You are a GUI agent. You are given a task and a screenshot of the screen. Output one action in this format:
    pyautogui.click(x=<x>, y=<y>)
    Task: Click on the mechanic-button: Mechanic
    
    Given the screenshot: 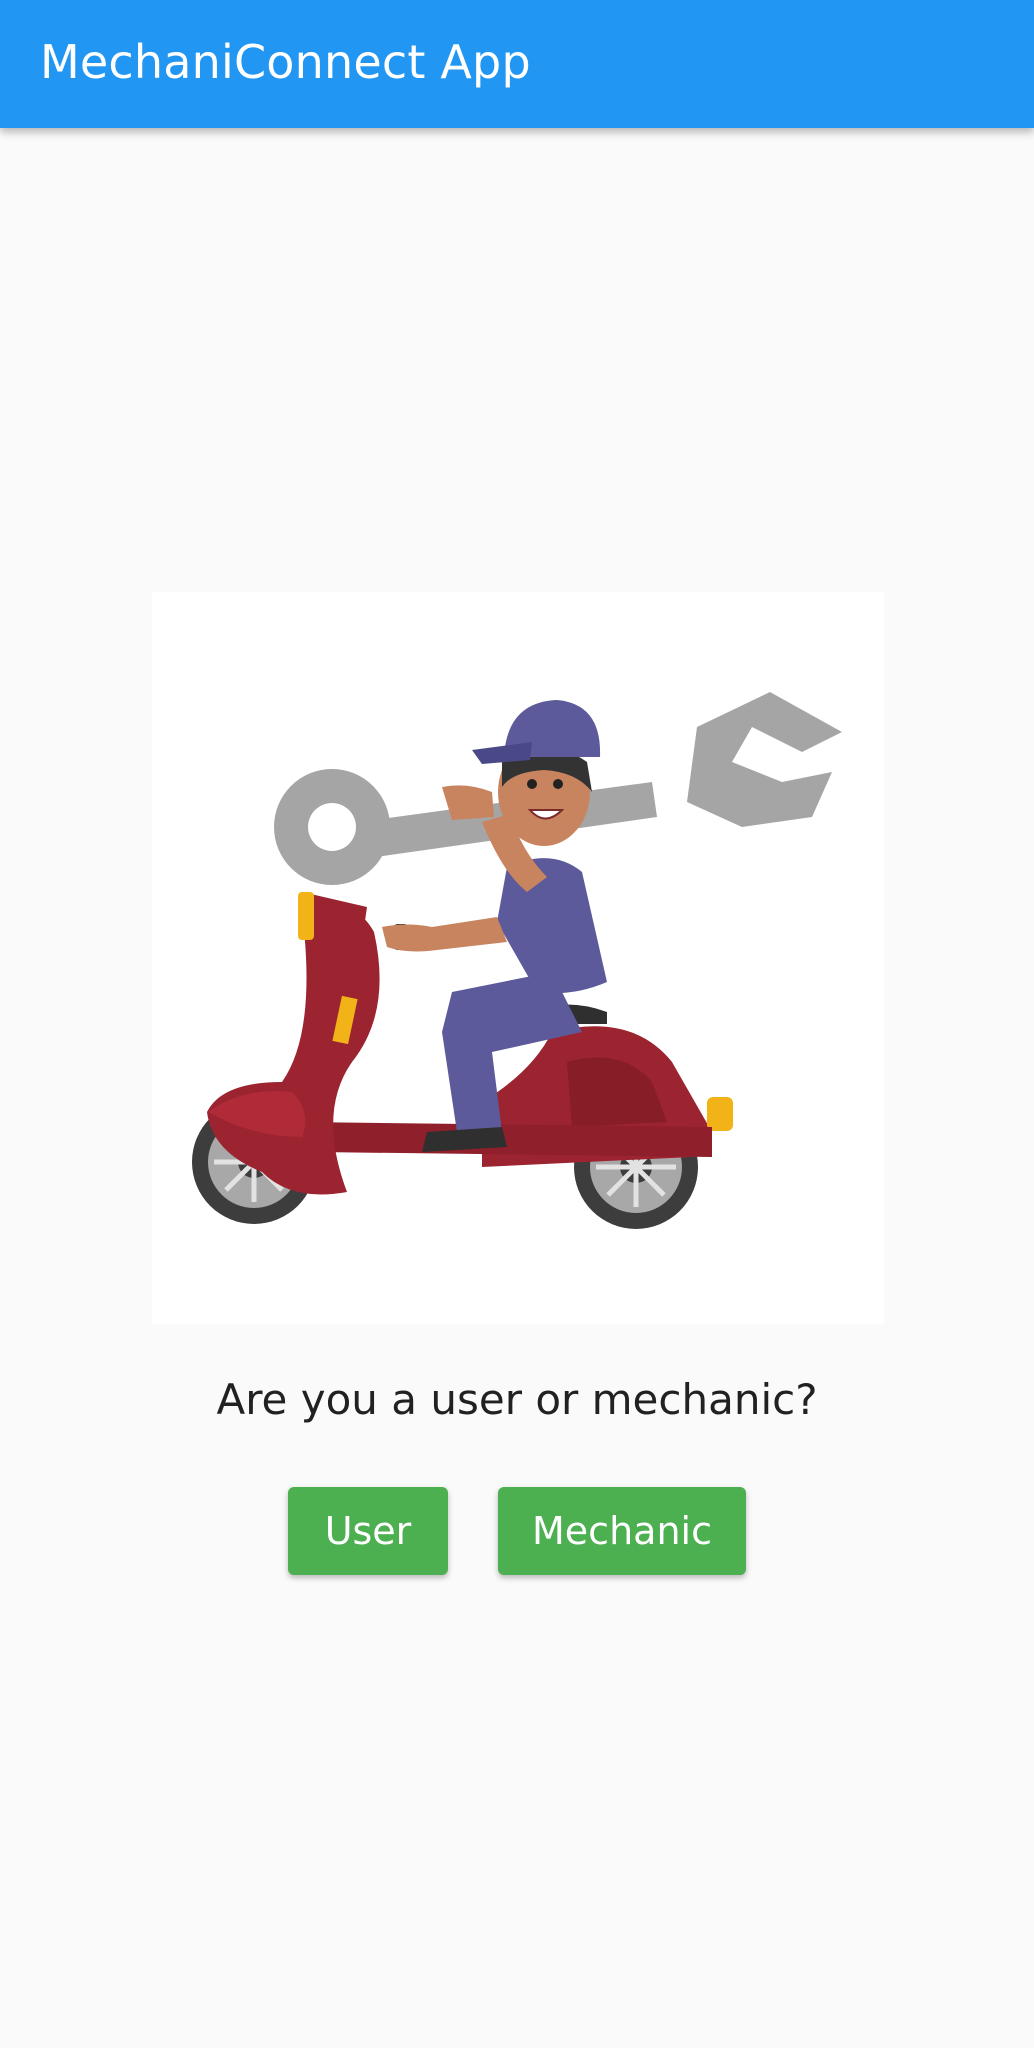 What is the action you would take?
    pyautogui.click(x=622, y=1531)
    